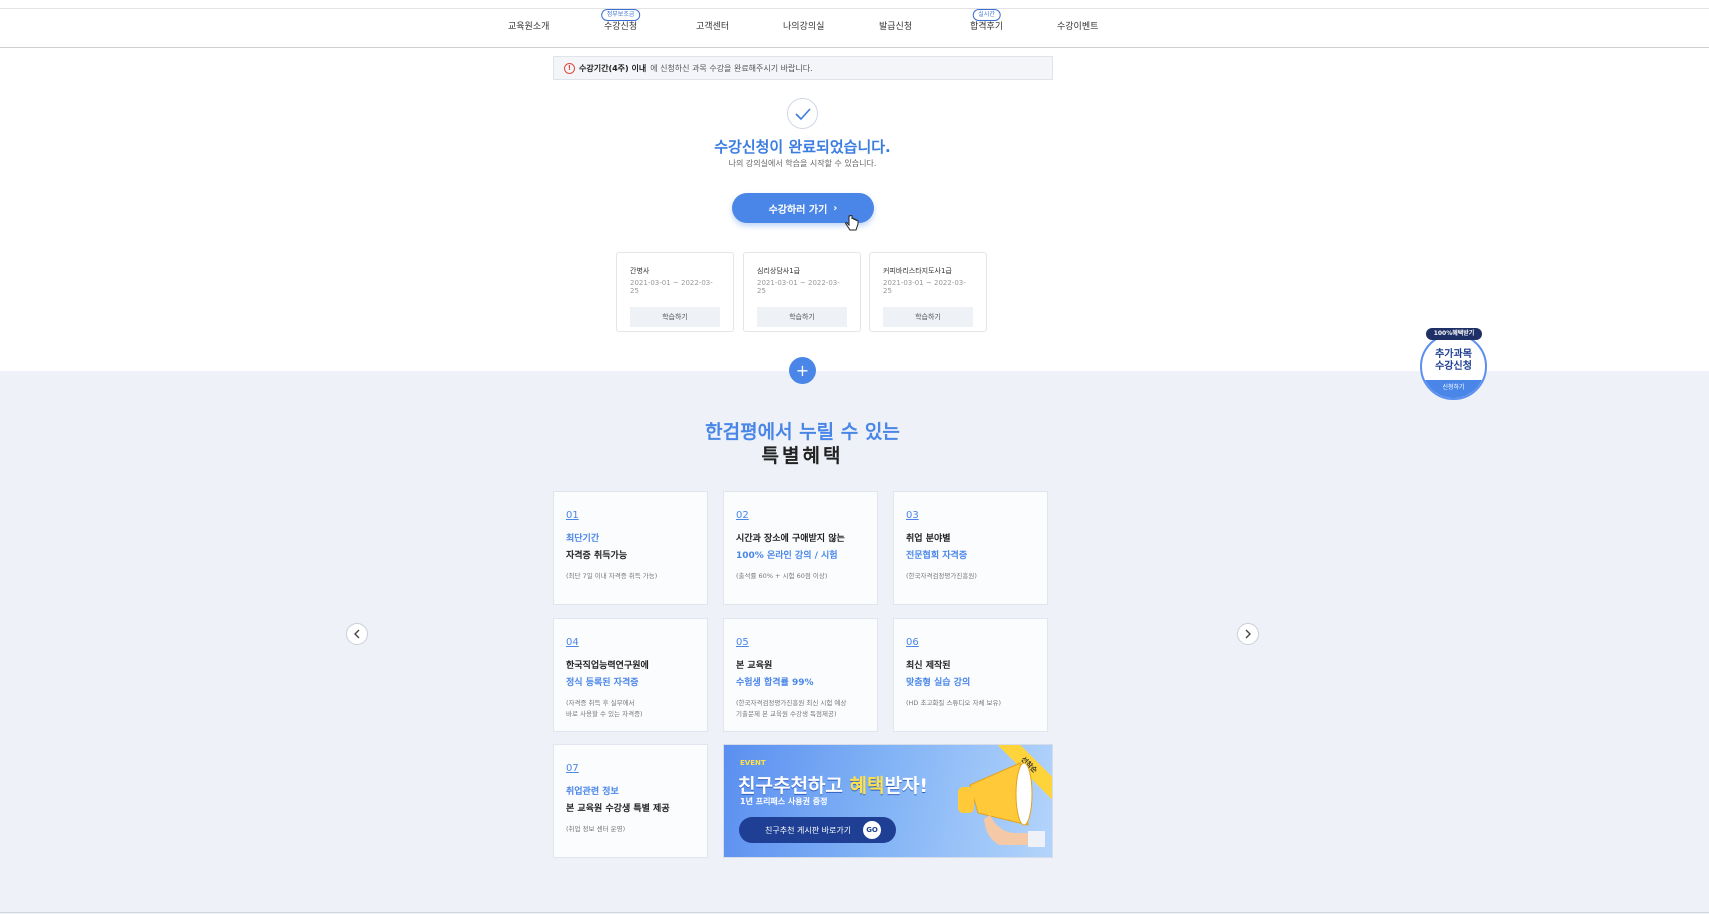 The image size is (1709, 914). I want to click on course-card: 간병사 2021-03-01 ~ 2022-03-25 학습하기, so click(675, 292).